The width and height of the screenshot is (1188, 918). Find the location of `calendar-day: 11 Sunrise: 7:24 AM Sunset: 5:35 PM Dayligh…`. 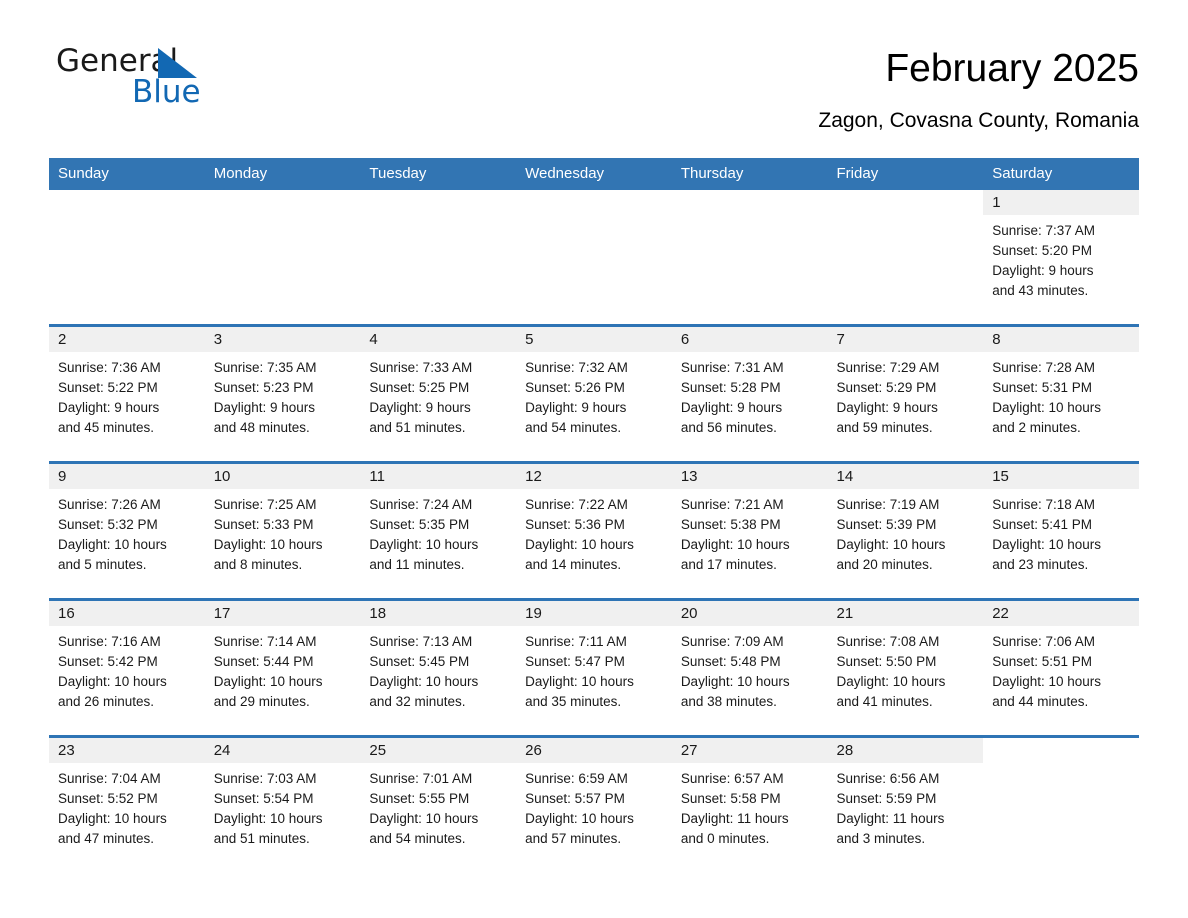

calendar-day: 11 Sunrise: 7:24 AM Sunset: 5:35 PM Dayligh… is located at coordinates (438, 531).